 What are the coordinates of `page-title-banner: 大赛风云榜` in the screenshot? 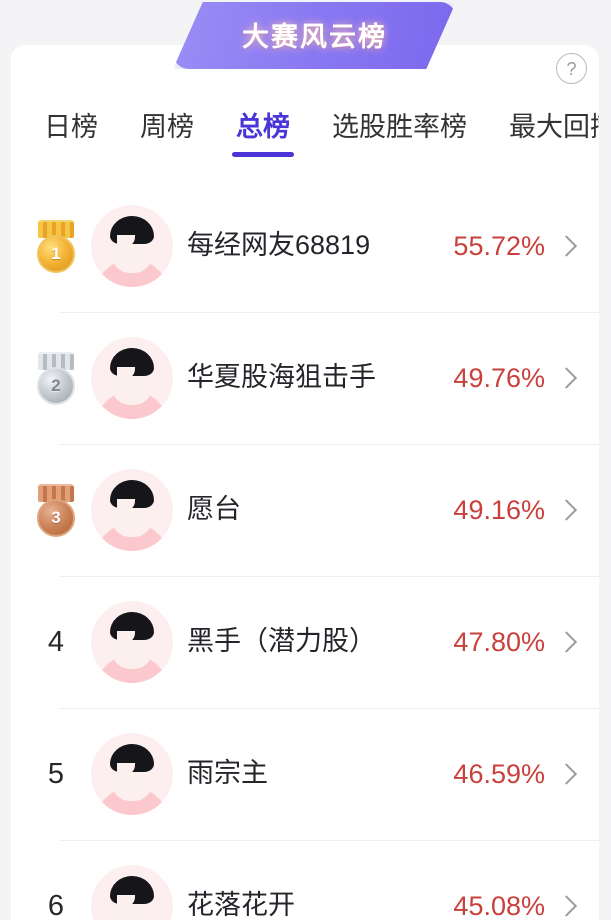 It's located at (314, 35).